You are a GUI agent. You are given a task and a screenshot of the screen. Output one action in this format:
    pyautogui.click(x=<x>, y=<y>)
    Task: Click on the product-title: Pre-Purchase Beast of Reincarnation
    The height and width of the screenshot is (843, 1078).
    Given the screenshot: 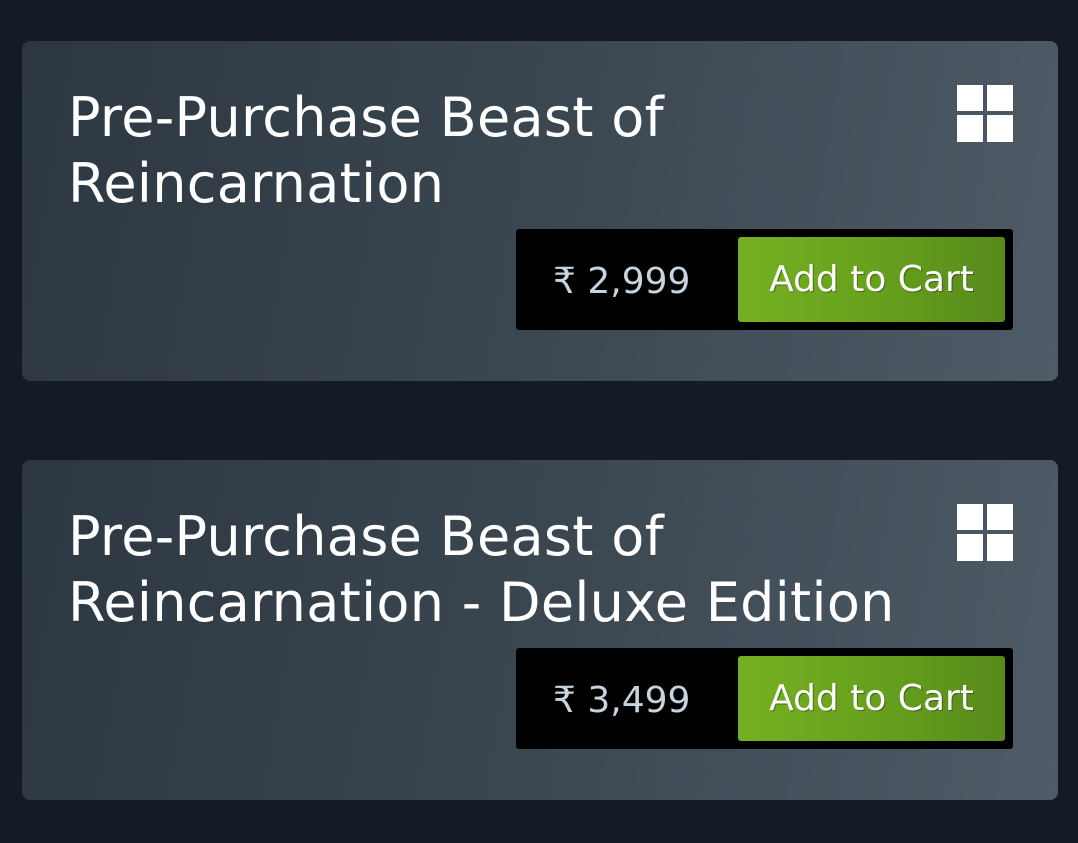 What is the action you would take?
    pyautogui.click(x=366, y=150)
    